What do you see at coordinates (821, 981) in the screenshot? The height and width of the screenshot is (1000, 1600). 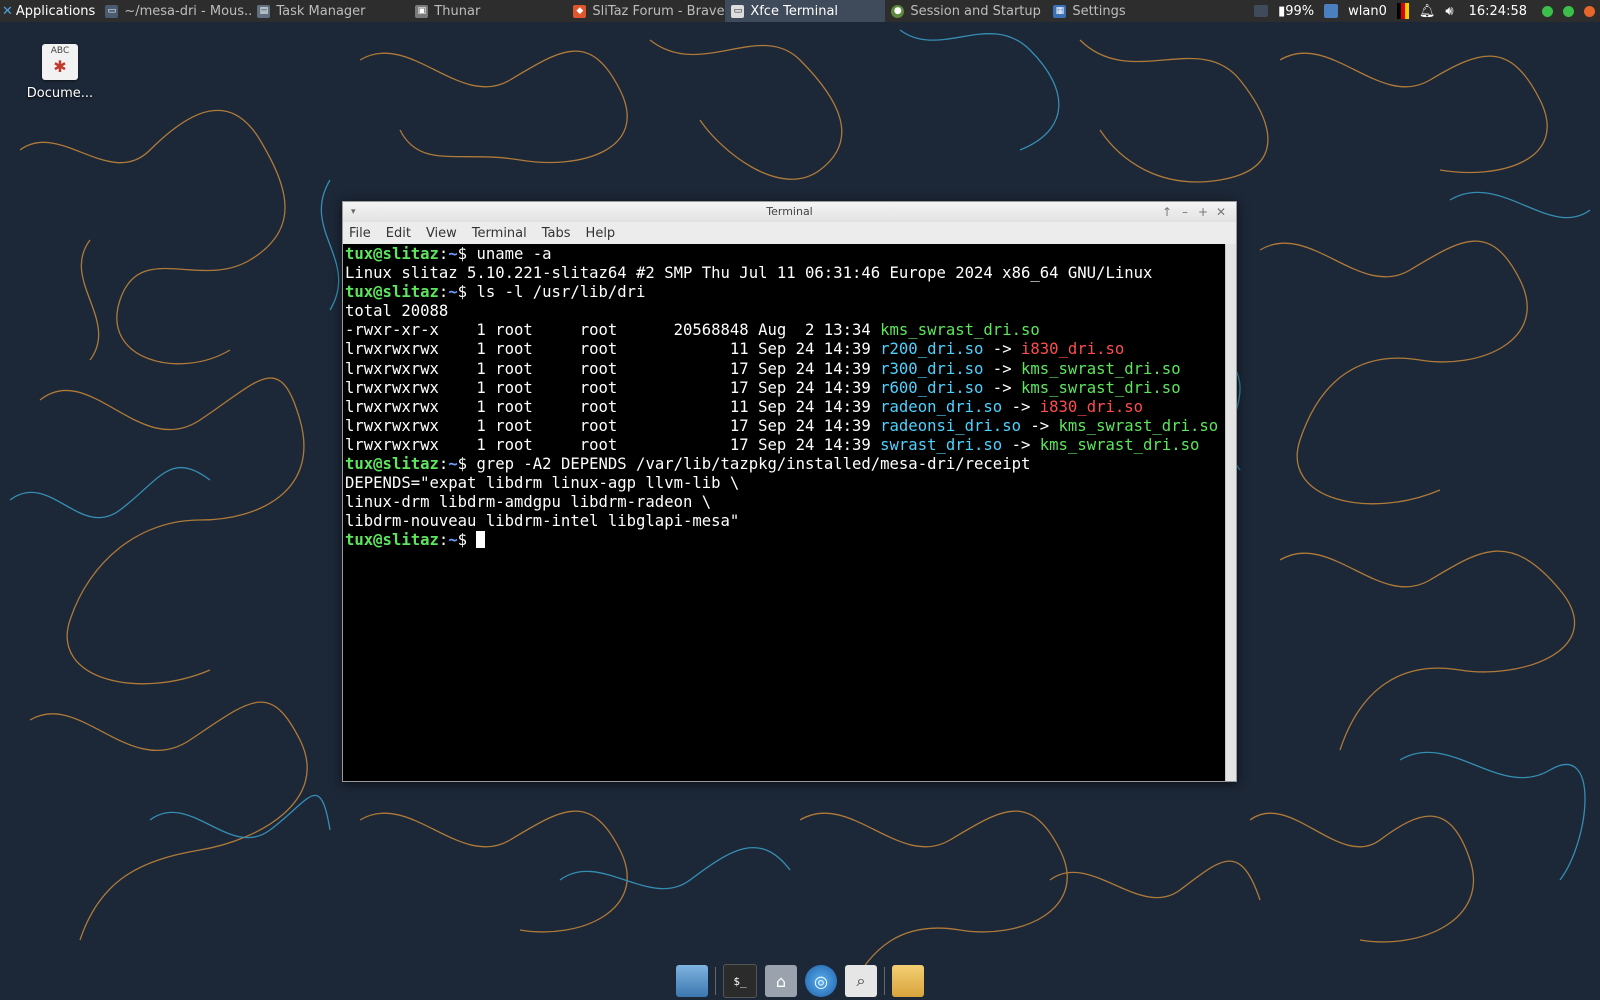 I see `web-browser-icon: ◎` at bounding box center [821, 981].